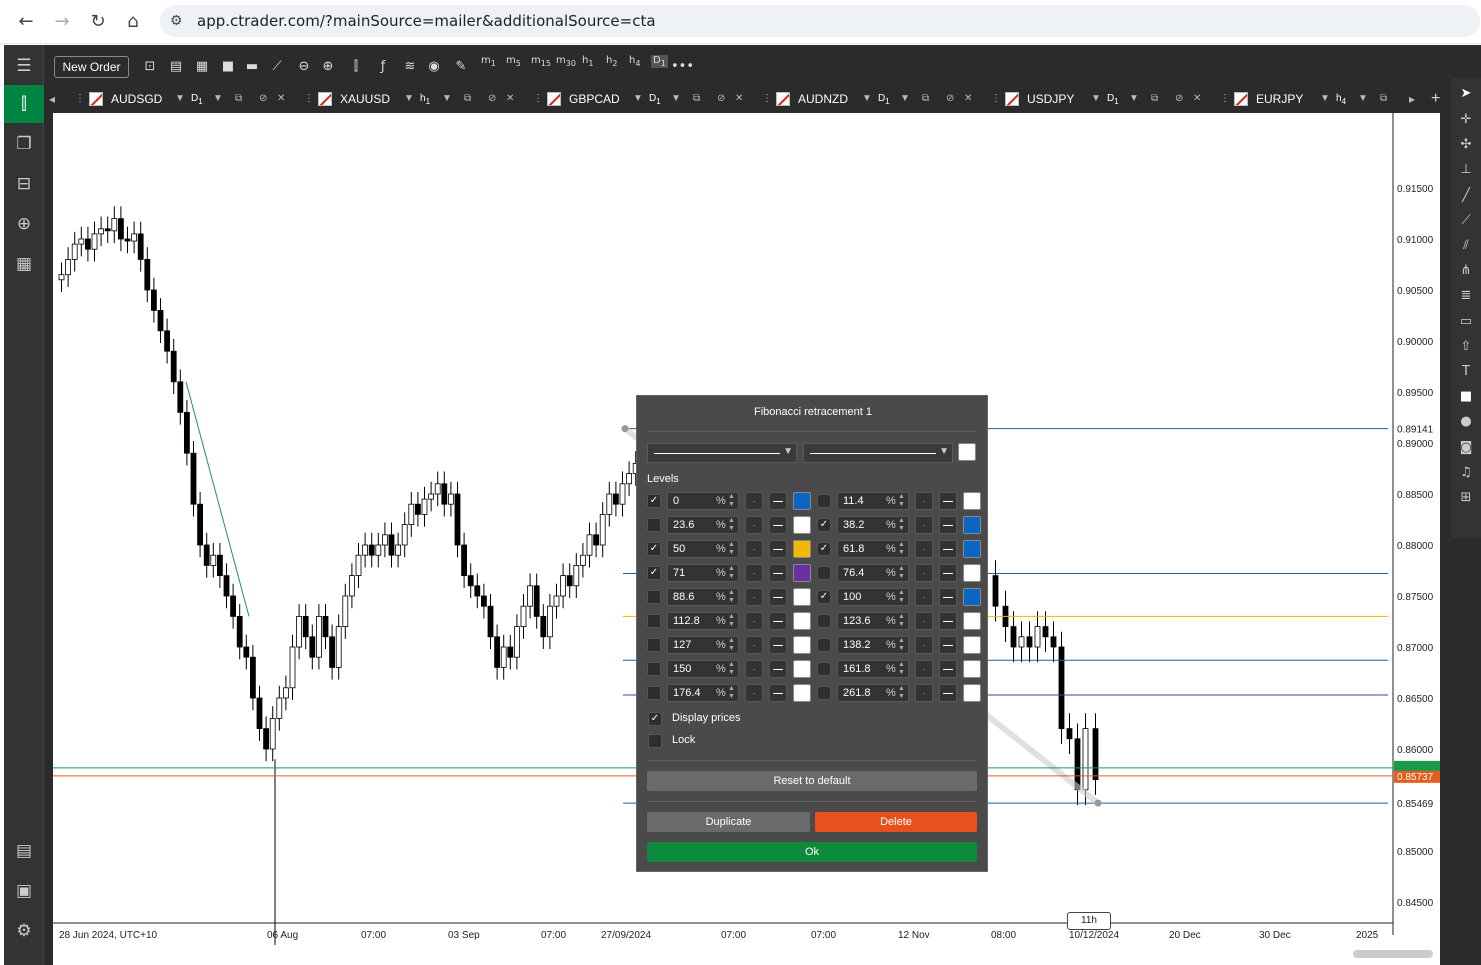  Describe the element at coordinates (655, 100) in the screenshot. I see `tab-timeframe: D1` at that location.